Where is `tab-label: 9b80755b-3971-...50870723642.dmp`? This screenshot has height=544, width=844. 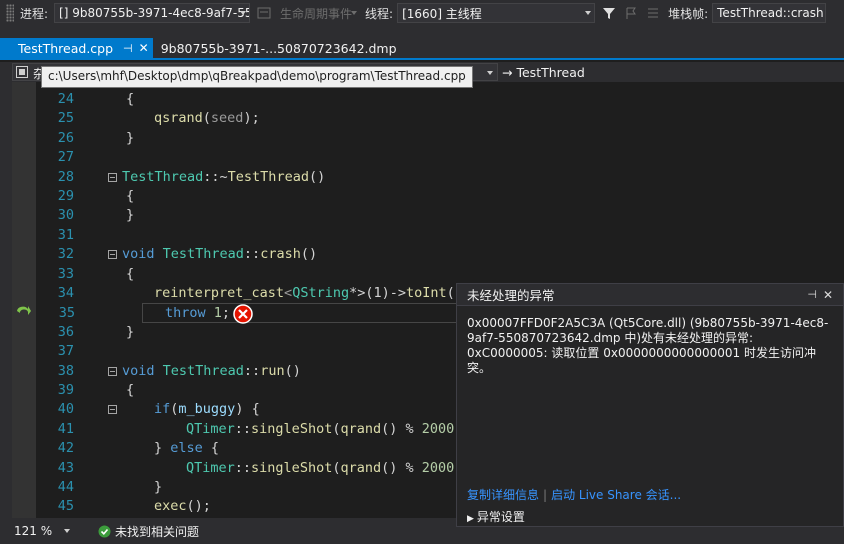 tab-label: 9b80755b-3971-...50870723642.dmp is located at coordinates (278, 48).